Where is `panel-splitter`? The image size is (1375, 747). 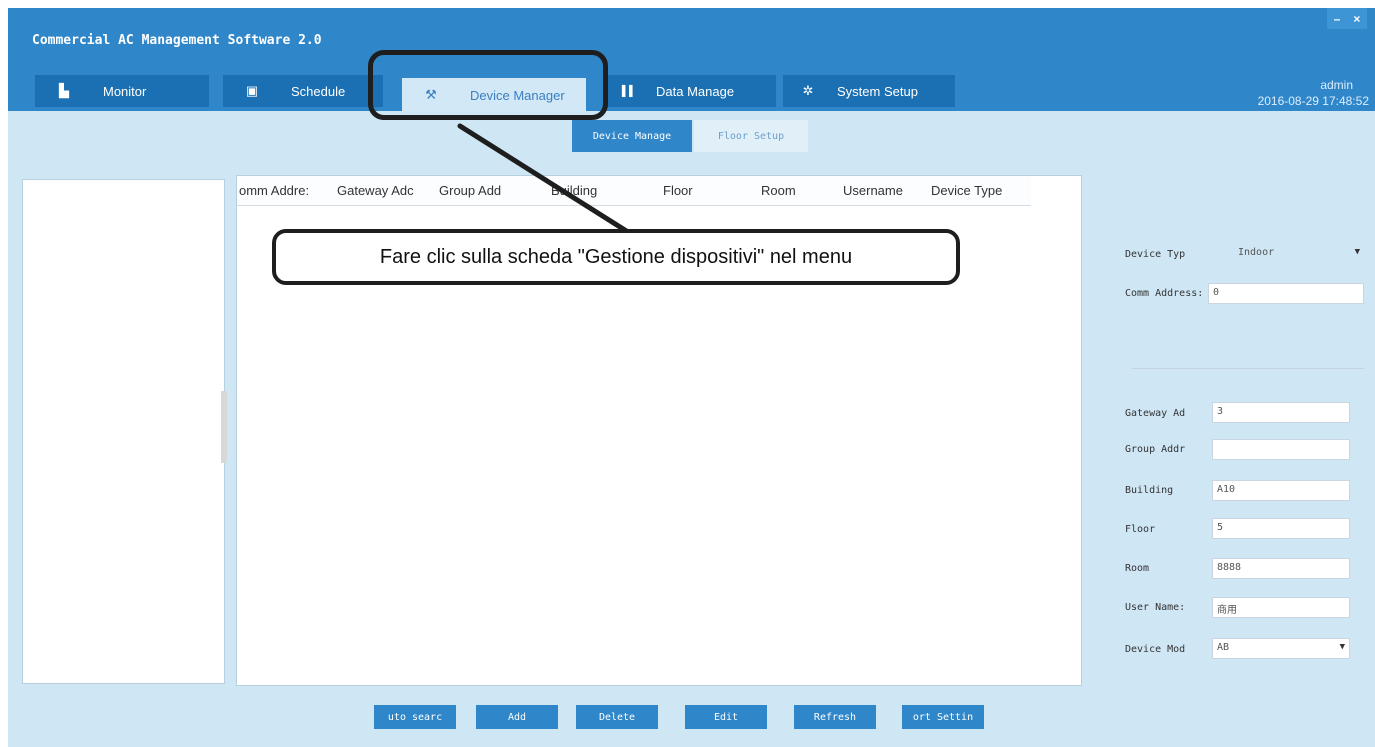
panel-splitter is located at coordinates (224, 427).